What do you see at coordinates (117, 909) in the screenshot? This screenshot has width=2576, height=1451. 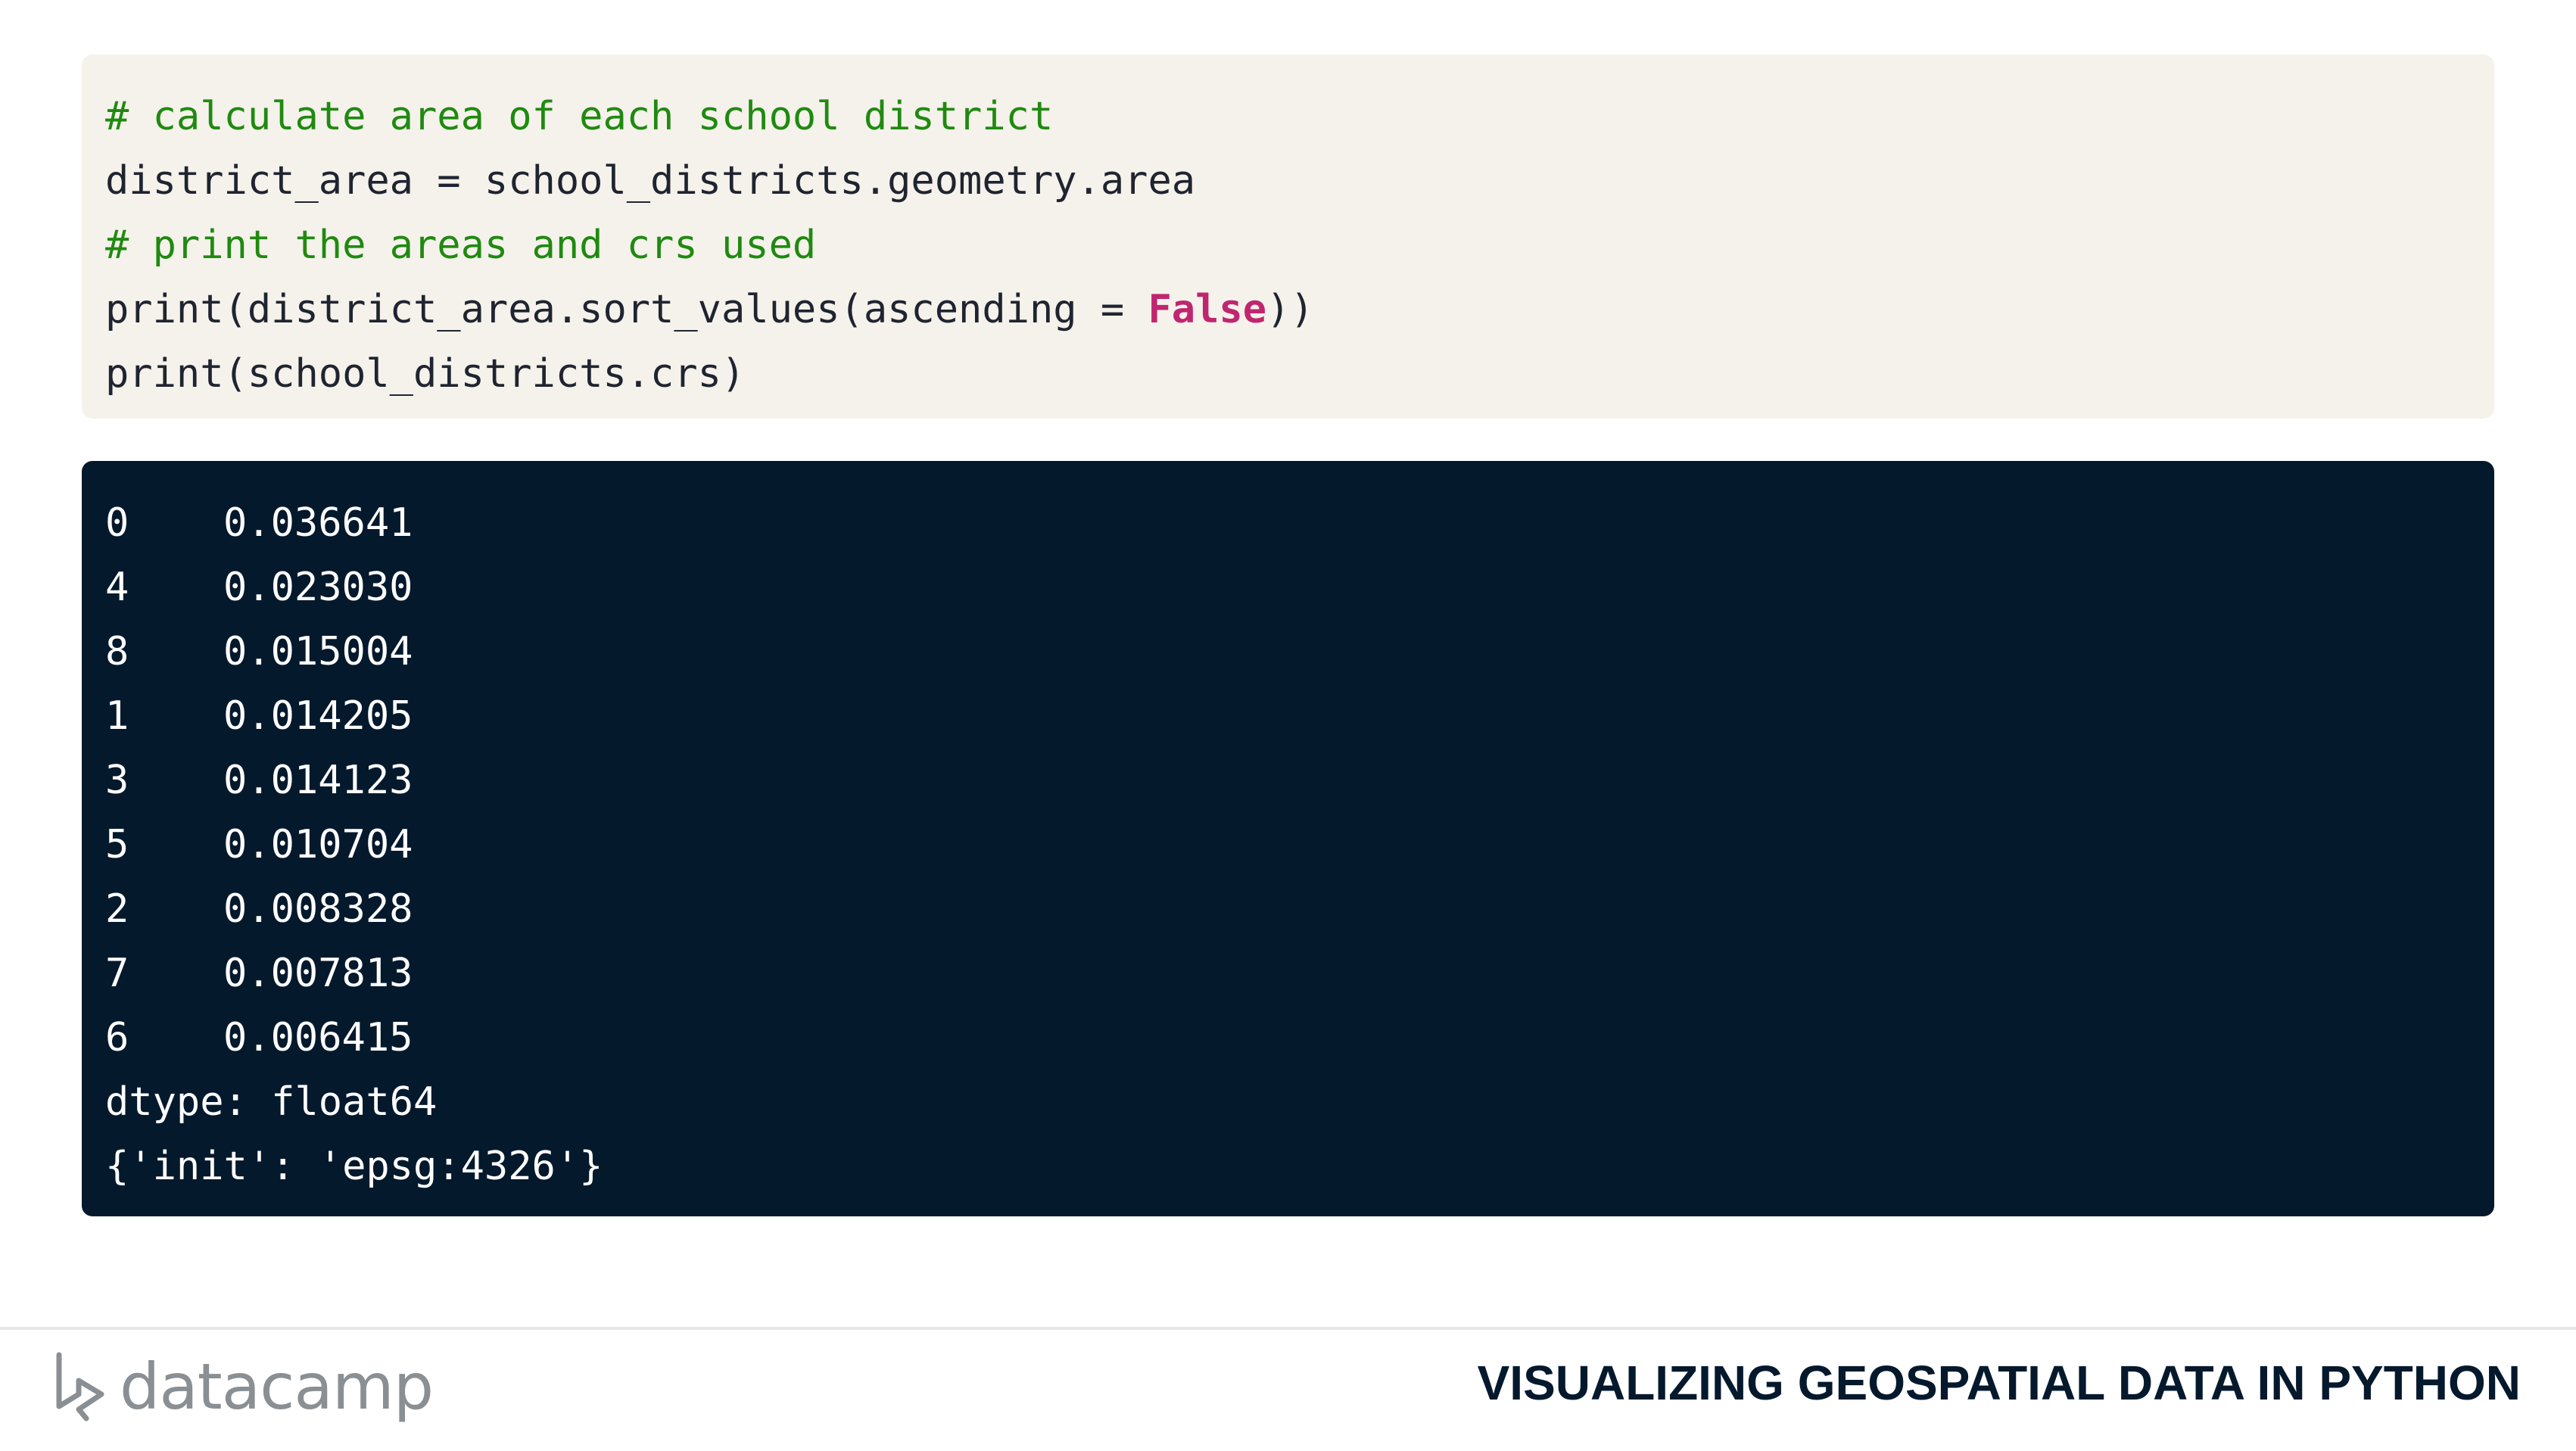 I see `output-index: 2` at bounding box center [117, 909].